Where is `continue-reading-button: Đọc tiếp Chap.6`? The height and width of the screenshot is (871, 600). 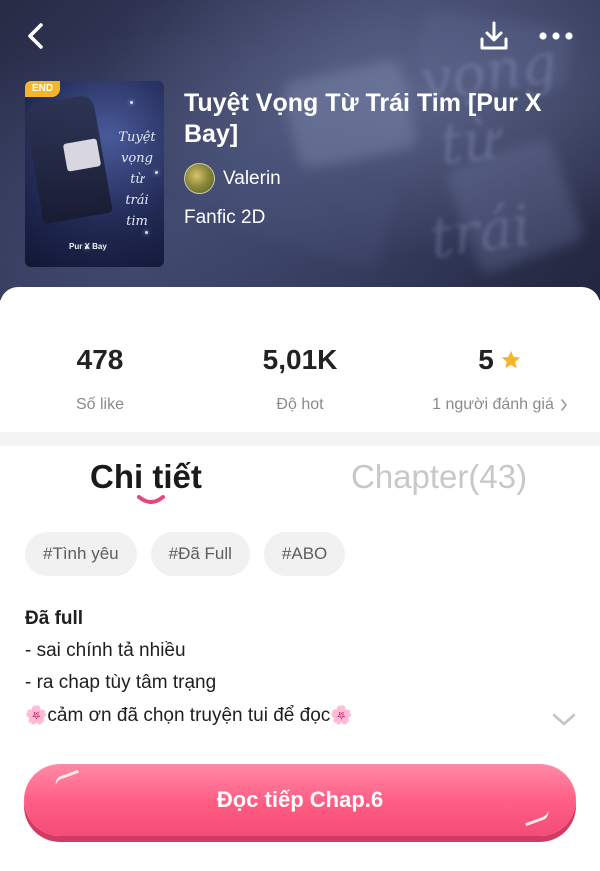
continue-reading-button: Đọc tiếp Chap.6 is located at coordinates (300, 800).